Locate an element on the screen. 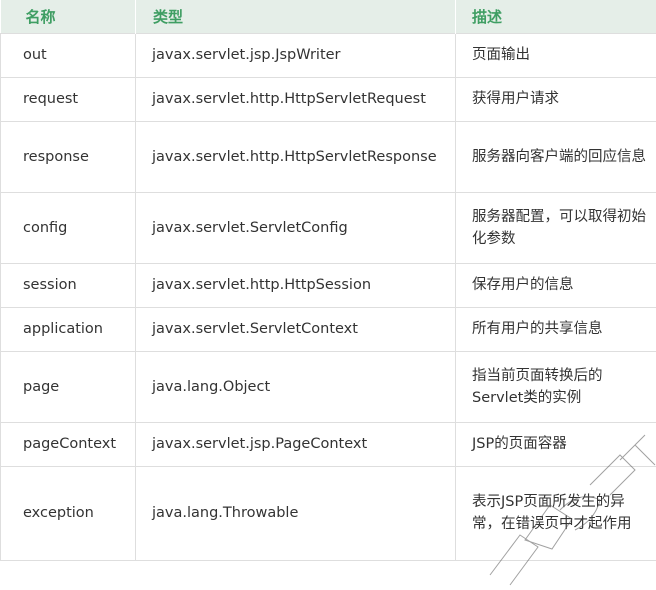  cell-name: session is located at coordinates (68, 285).